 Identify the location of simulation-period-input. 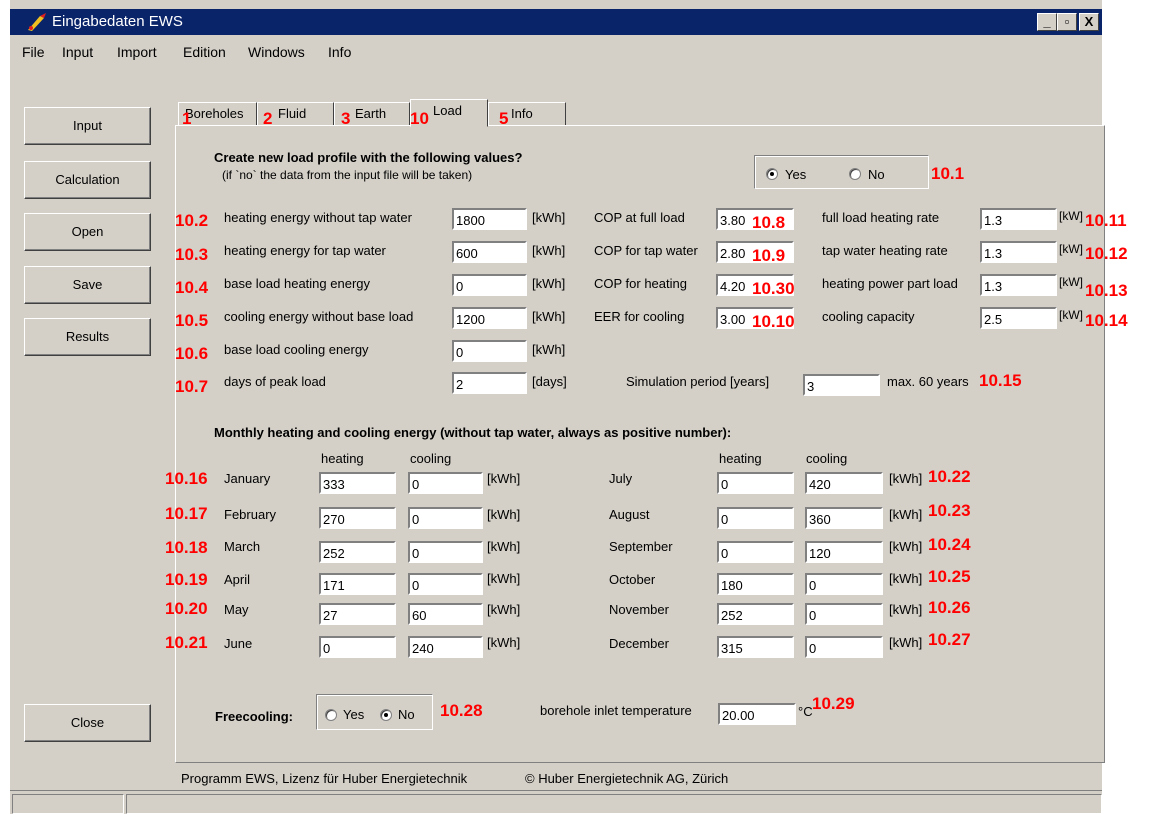
(841, 385).